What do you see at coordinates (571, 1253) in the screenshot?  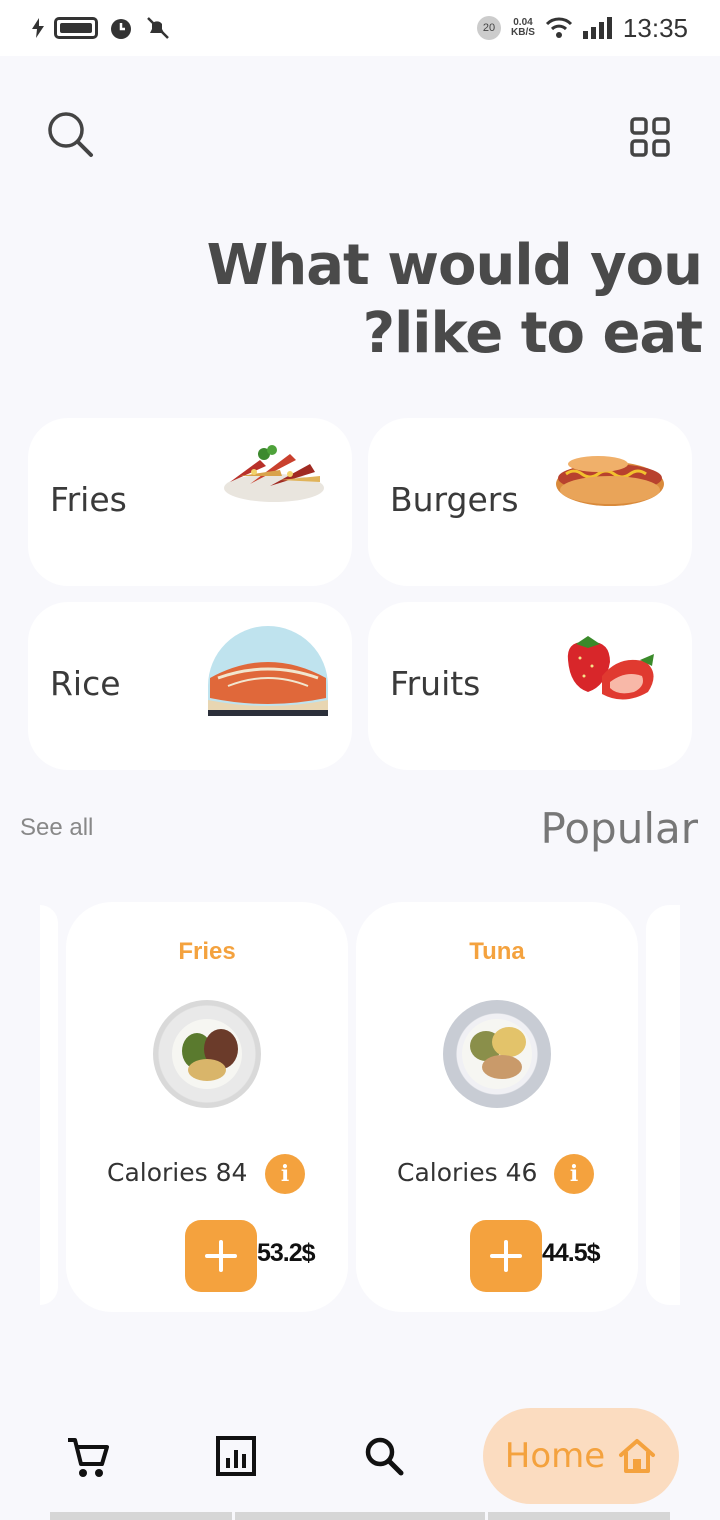 I see `price-label: 44.5$` at bounding box center [571, 1253].